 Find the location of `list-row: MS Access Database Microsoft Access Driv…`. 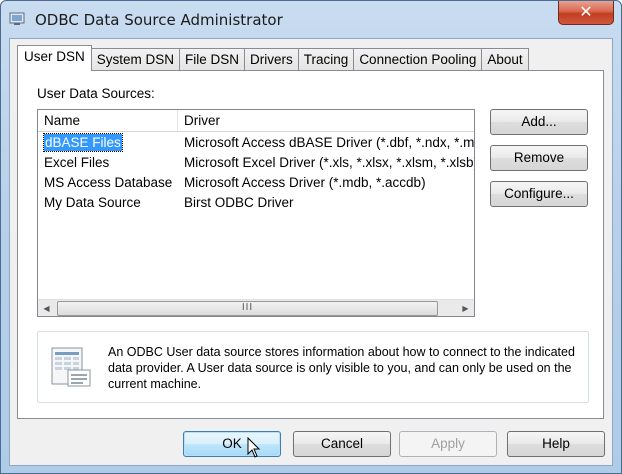

list-row: MS Access Database Microsoft Access Driv… is located at coordinates (256, 183).